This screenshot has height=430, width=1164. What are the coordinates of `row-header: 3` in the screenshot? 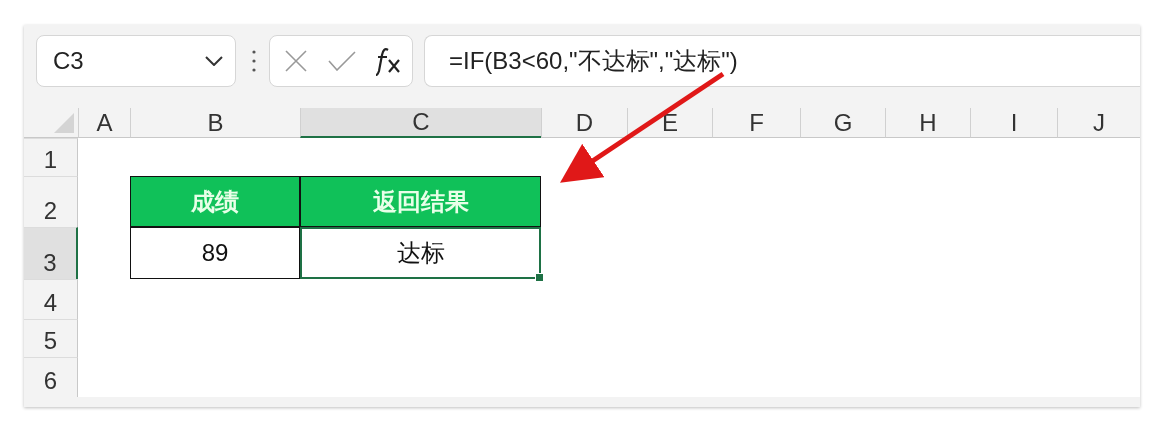 It's located at (51, 253).